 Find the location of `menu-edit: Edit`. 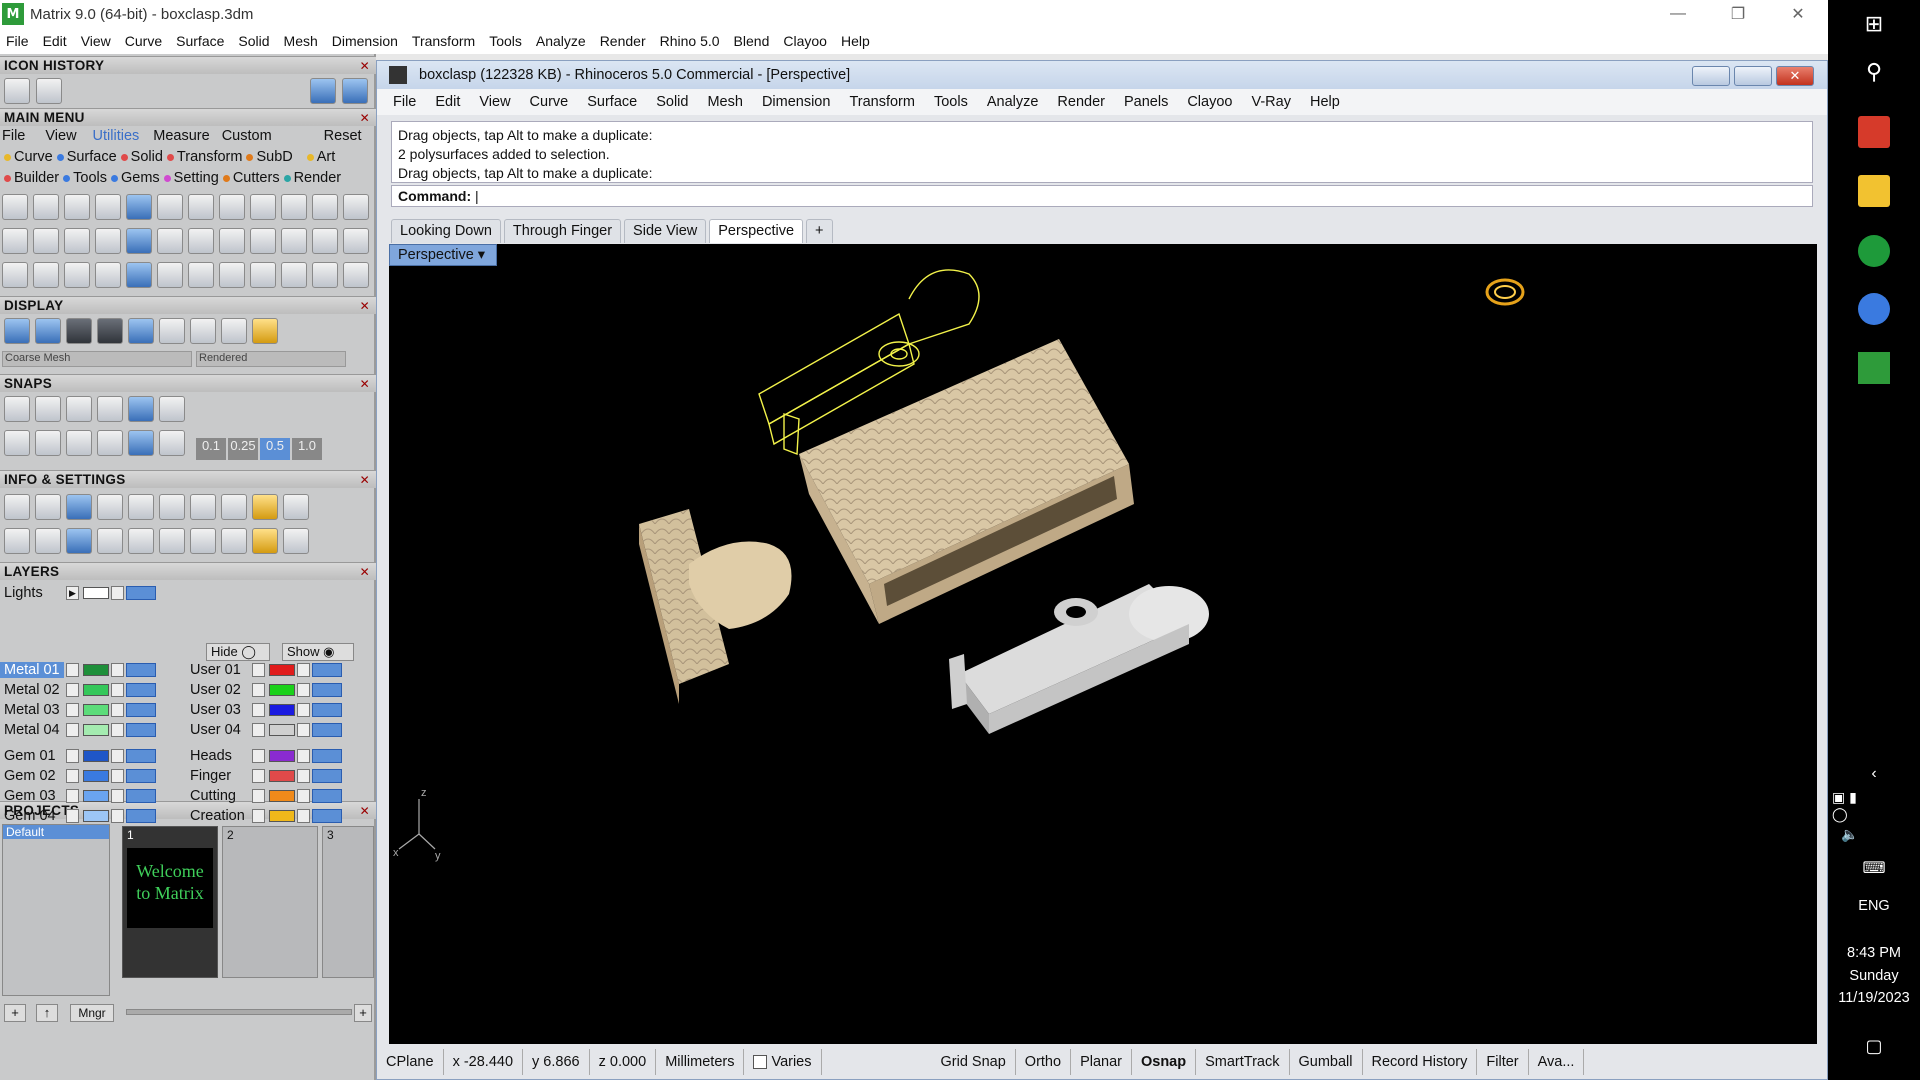

menu-edit: Edit is located at coordinates (55, 41).